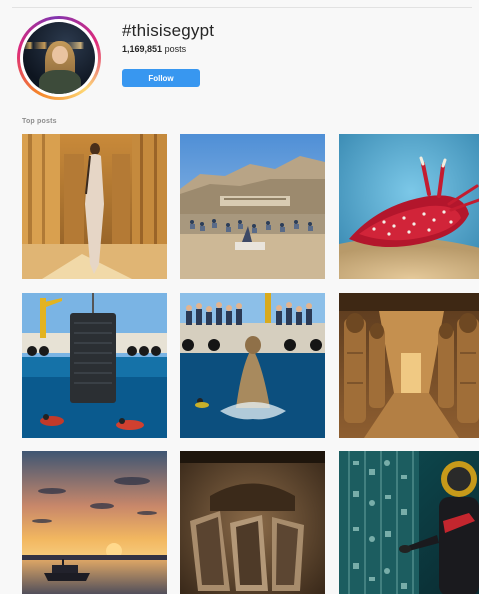 The image size is (479, 594). I want to click on top-divider, so click(242, 7).